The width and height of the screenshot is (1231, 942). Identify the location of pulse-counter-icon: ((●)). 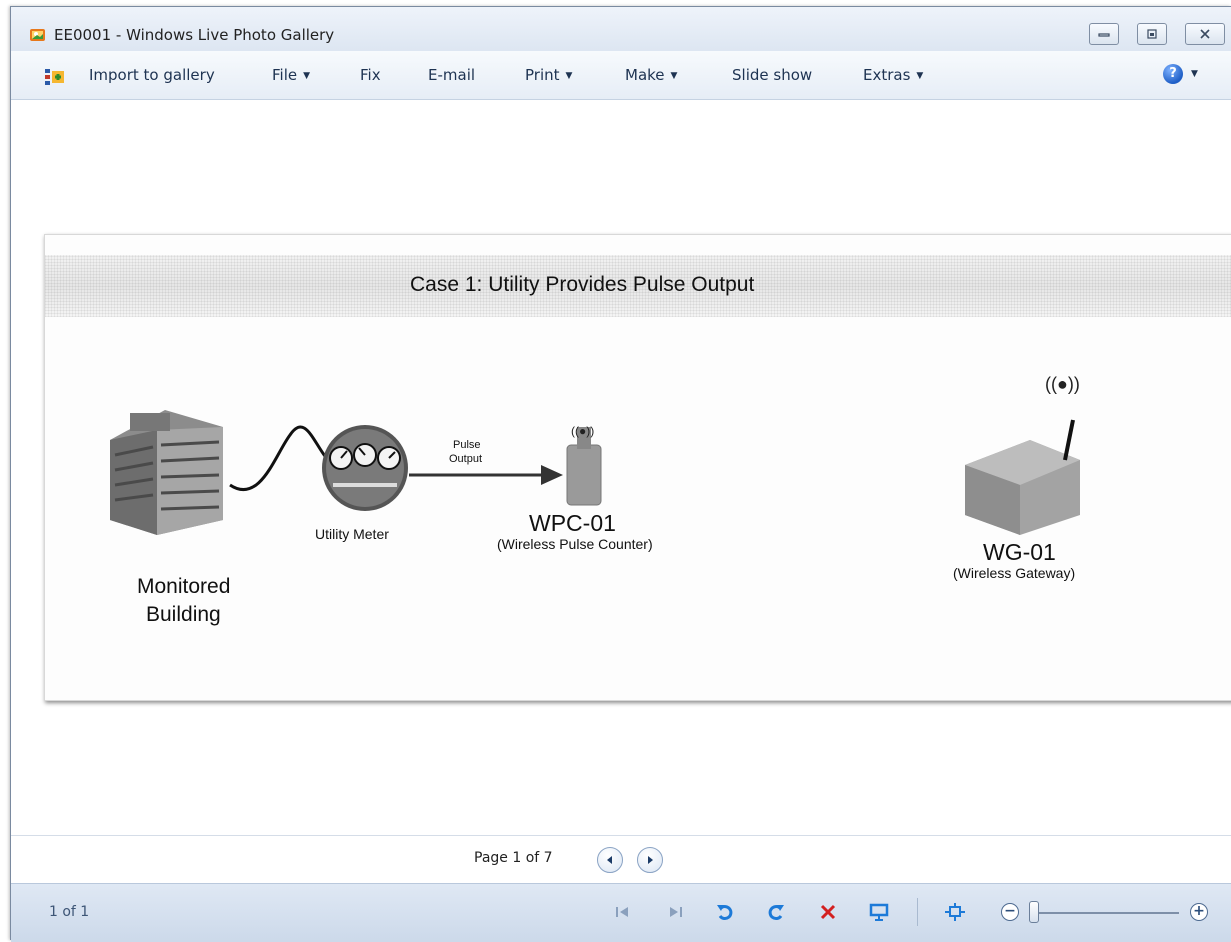
(584, 465).